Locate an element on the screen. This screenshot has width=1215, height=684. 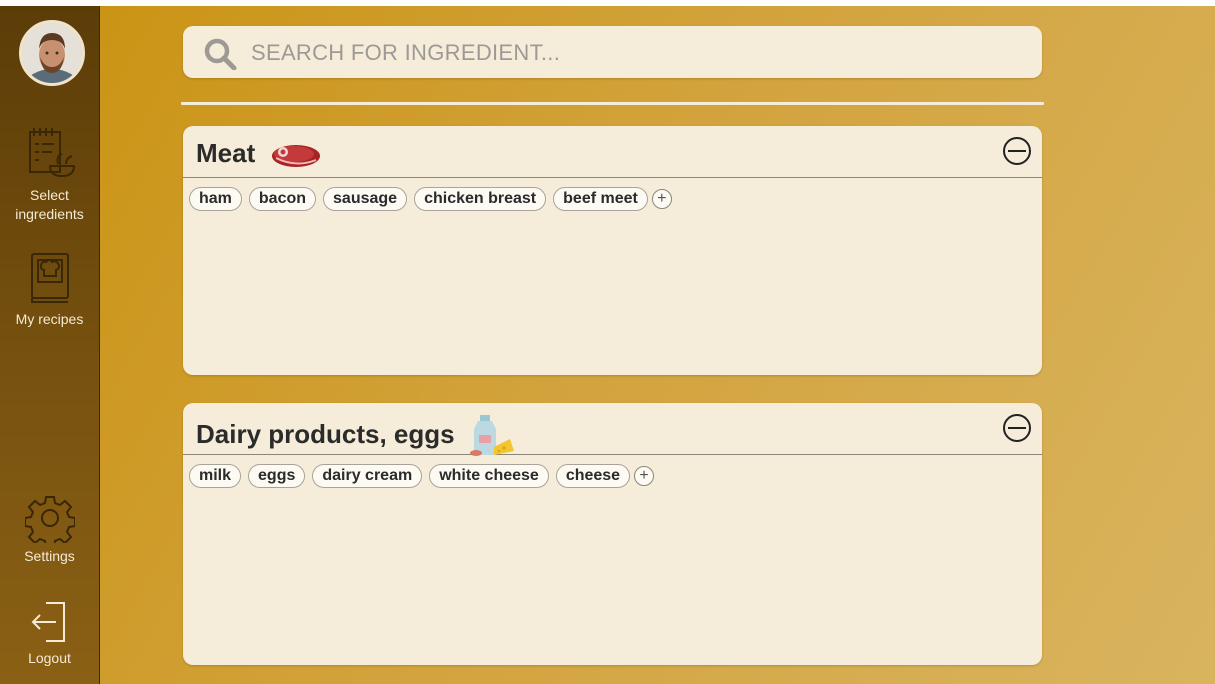
sidebar-item-label: Settings is located at coordinates (49, 556).